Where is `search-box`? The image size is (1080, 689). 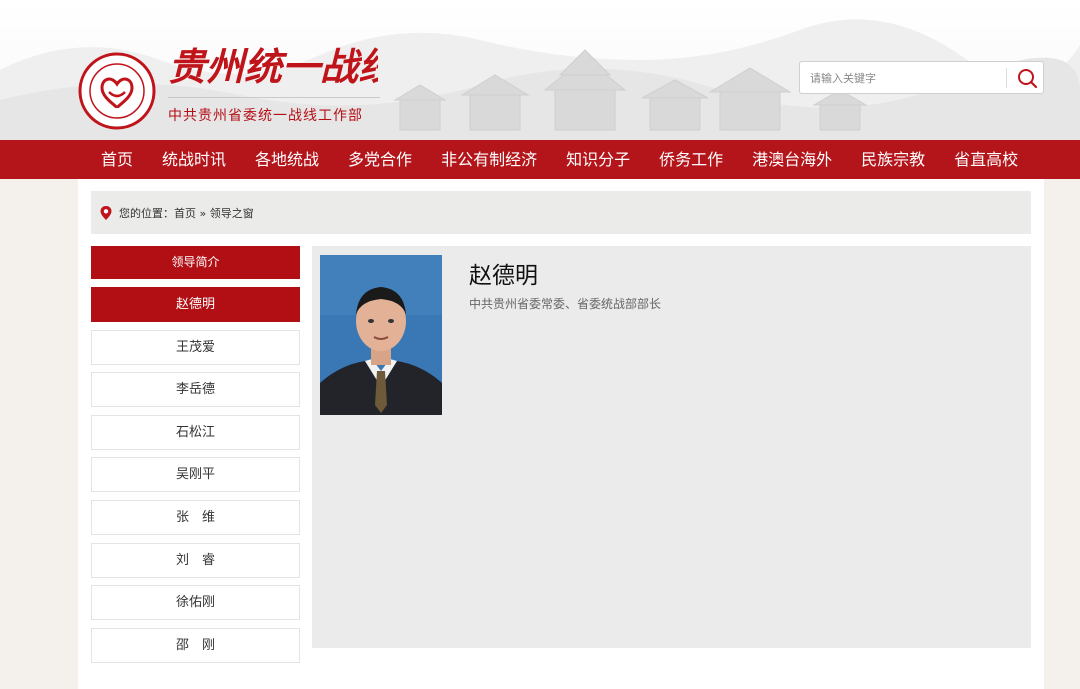 search-box is located at coordinates (921, 77).